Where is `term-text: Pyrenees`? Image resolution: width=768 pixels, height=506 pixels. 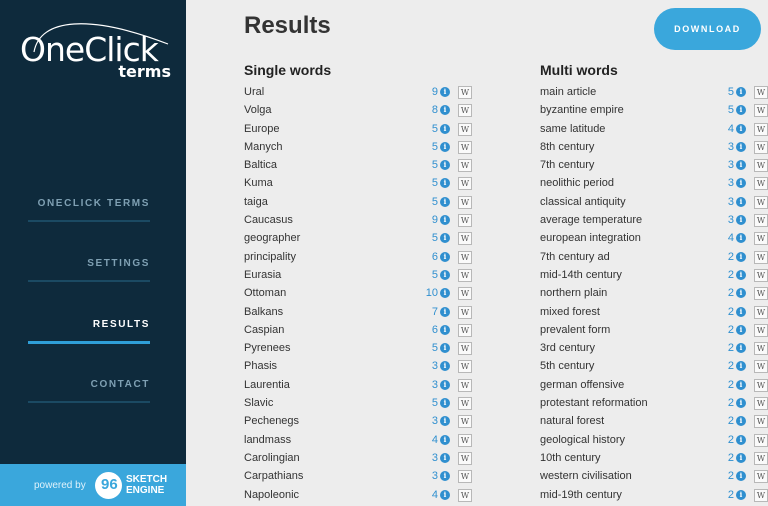
term-text: Pyrenees is located at coordinates (267, 348).